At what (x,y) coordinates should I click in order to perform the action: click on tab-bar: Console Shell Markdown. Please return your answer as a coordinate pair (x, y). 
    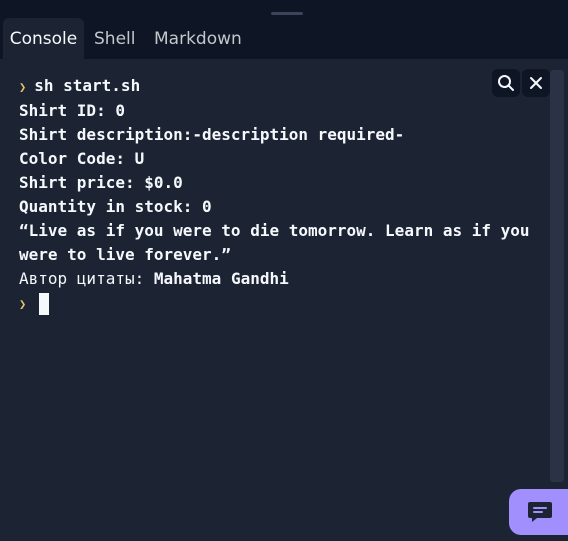
    Looking at the image, I should click on (284, 39).